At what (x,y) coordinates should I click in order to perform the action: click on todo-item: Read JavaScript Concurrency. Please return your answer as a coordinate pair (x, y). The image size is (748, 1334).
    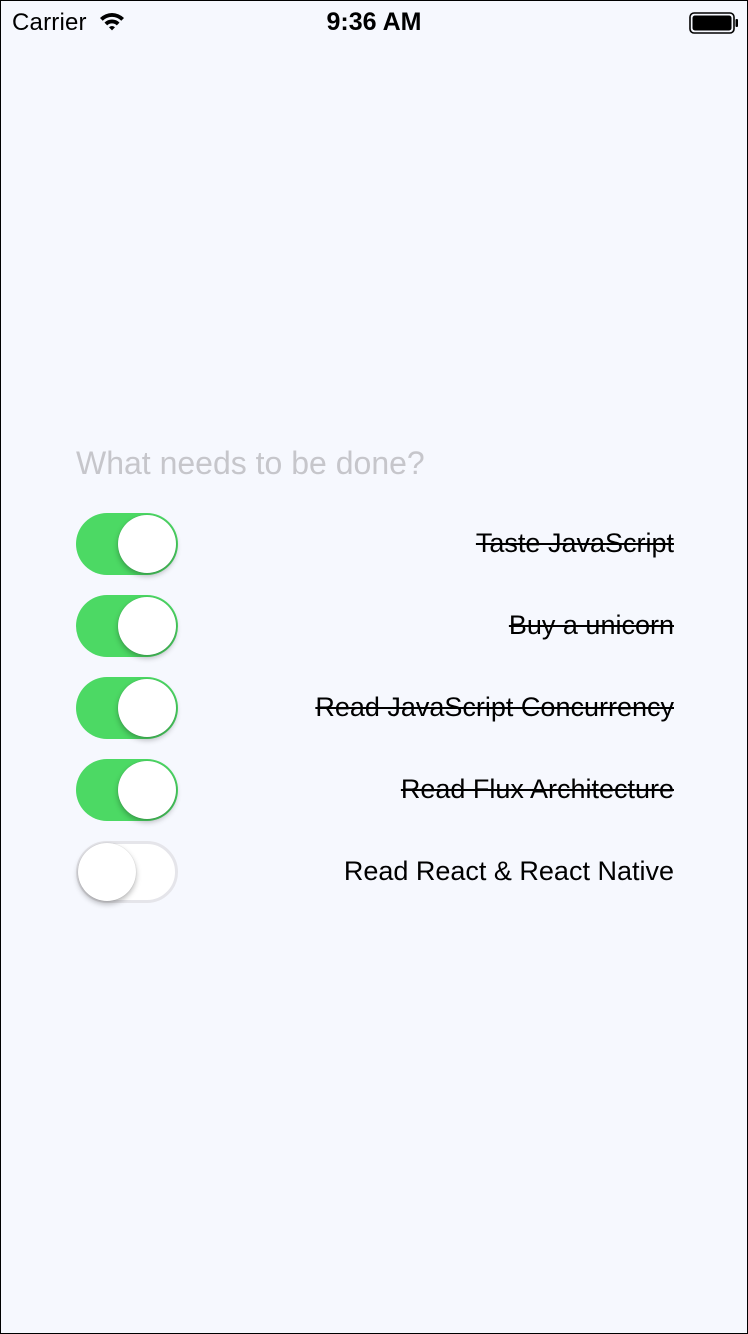
    Looking at the image, I should click on (375, 718).